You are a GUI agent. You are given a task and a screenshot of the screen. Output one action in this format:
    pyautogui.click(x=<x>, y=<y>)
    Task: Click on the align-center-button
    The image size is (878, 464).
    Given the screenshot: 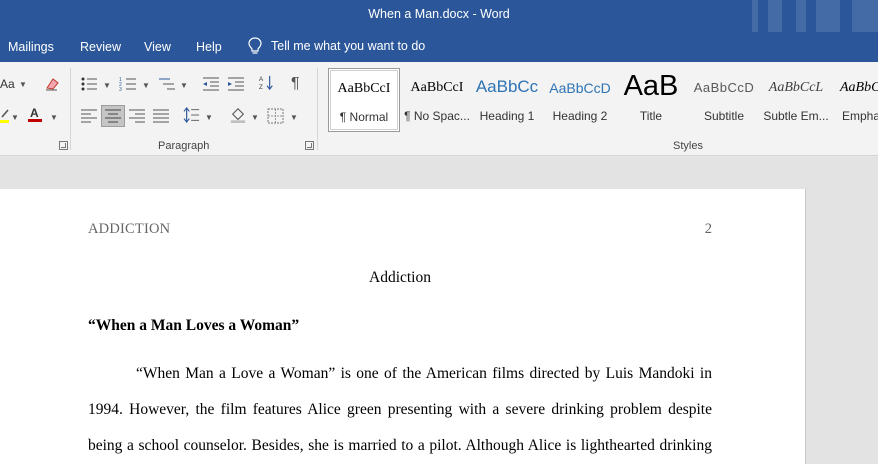 What is the action you would take?
    pyautogui.click(x=113, y=116)
    